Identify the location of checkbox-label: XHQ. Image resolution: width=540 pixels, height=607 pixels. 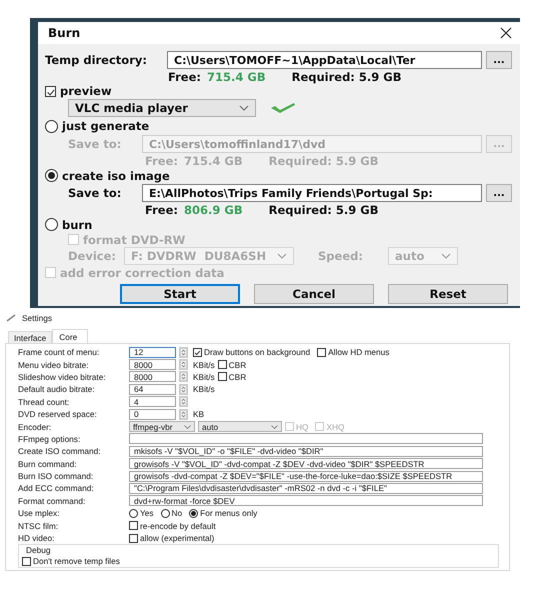
(335, 427).